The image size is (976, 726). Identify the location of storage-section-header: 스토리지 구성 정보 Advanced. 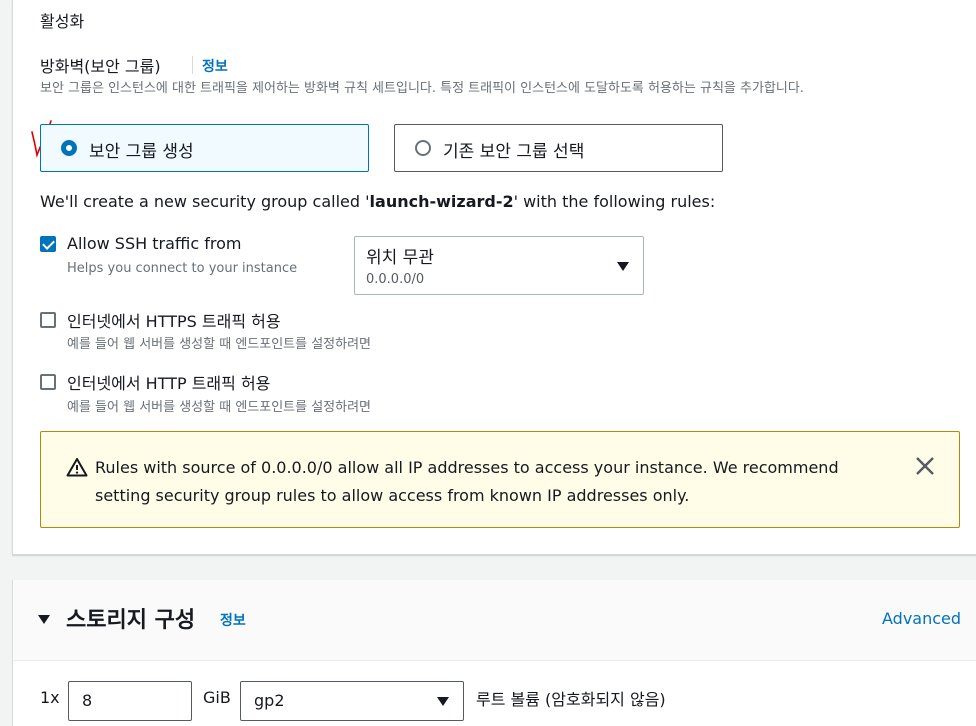
(494, 620).